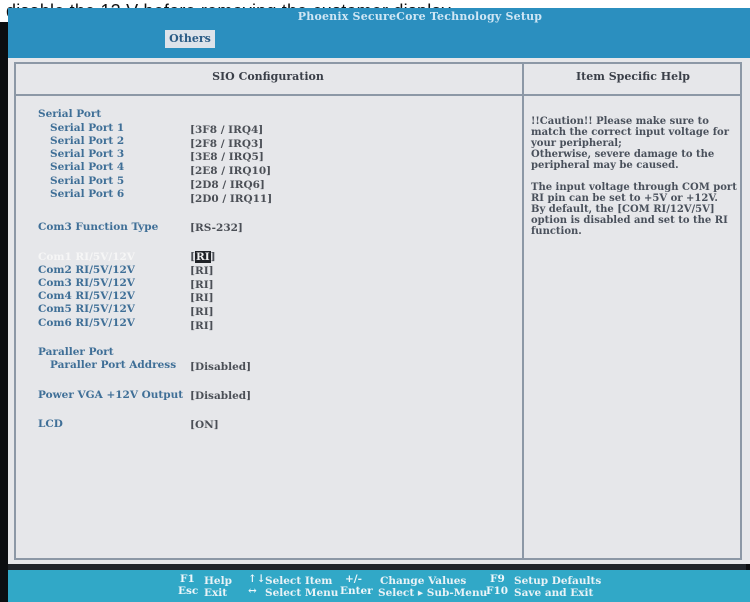 The height and width of the screenshot is (602, 750). I want to click on com3-function-type-label: Com3 Function Type, so click(98, 227).